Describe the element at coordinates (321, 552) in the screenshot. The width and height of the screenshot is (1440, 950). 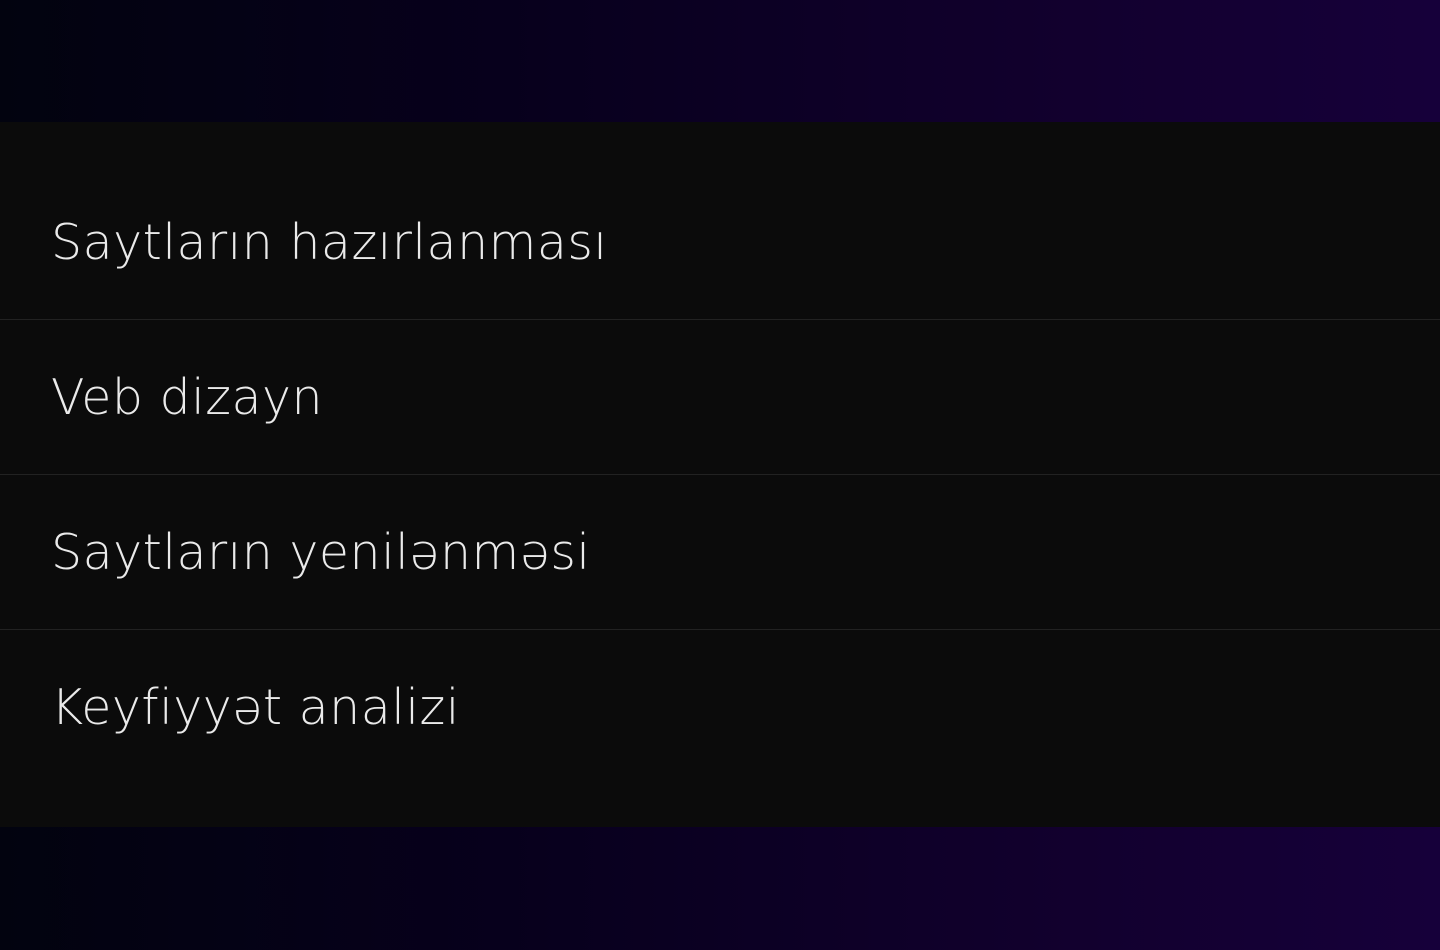
I see `menu-item-label: Saytların yenilənməsi` at that location.